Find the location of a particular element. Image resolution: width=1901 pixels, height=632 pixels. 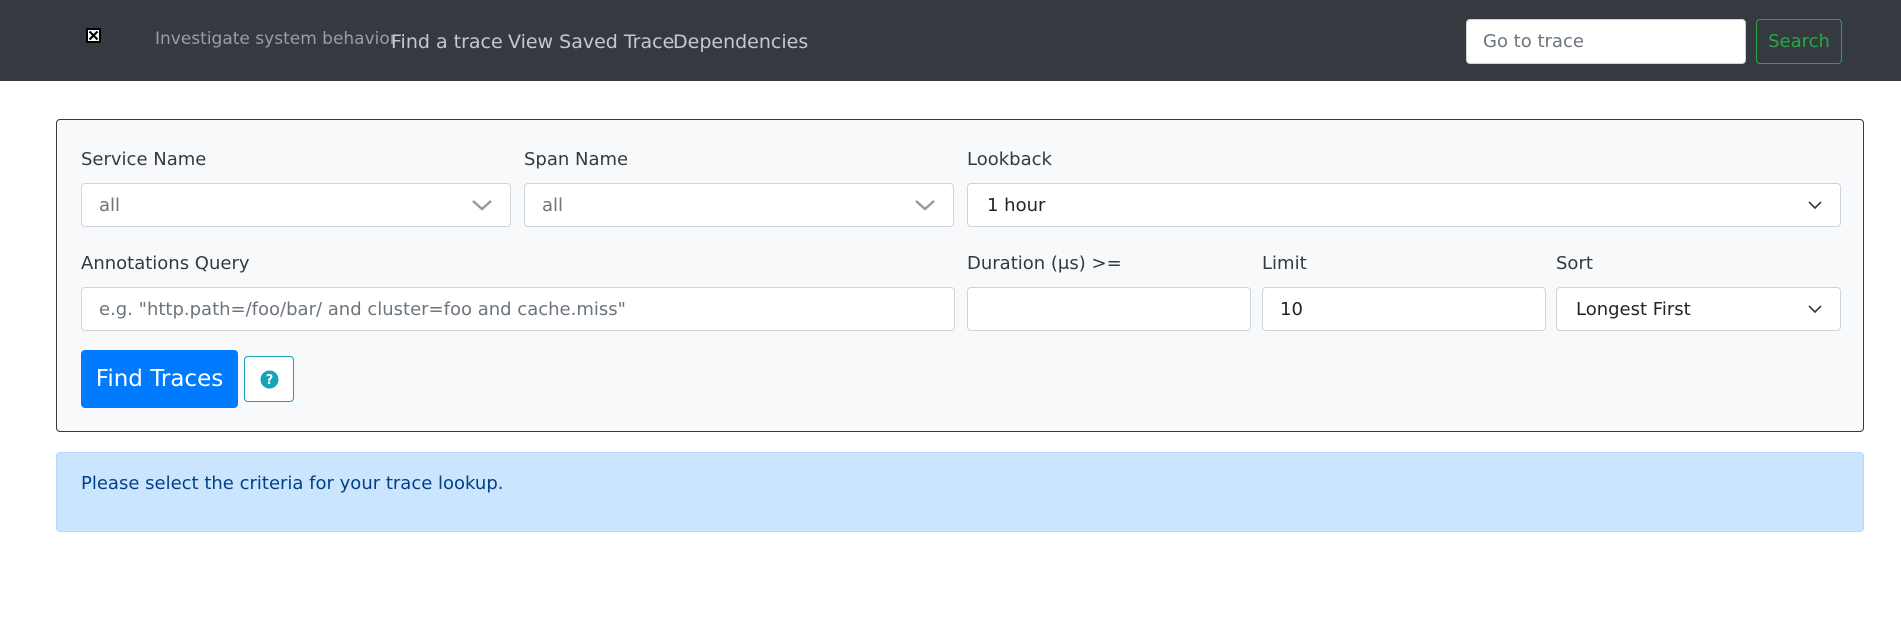

lookback-value: 1 hour is located at coordinates (1016, 205).